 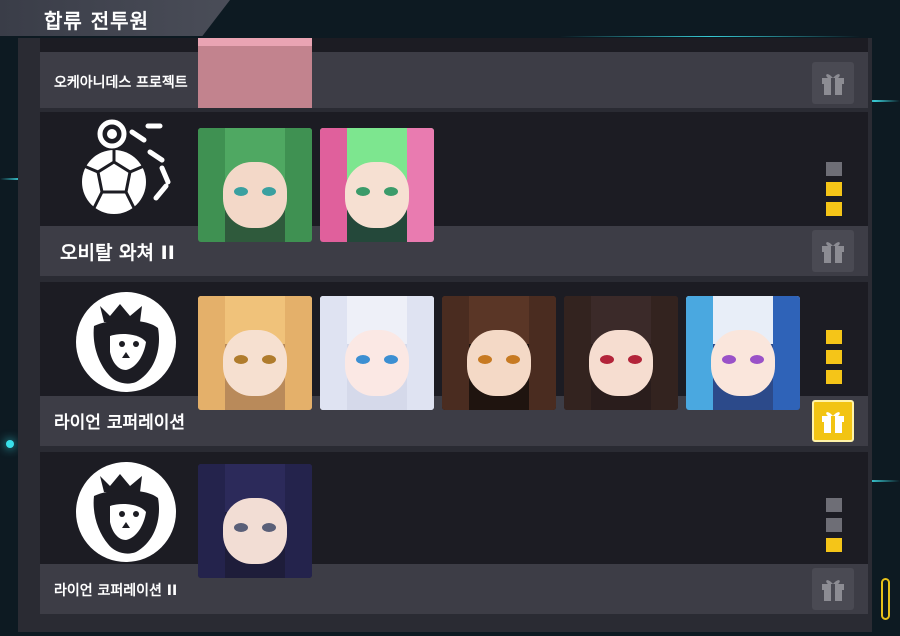 What do you see at coordinates (126, 166) in the screenshot?
I see `orbital-watcher-logo-icon` at bounding box center [126, 166].